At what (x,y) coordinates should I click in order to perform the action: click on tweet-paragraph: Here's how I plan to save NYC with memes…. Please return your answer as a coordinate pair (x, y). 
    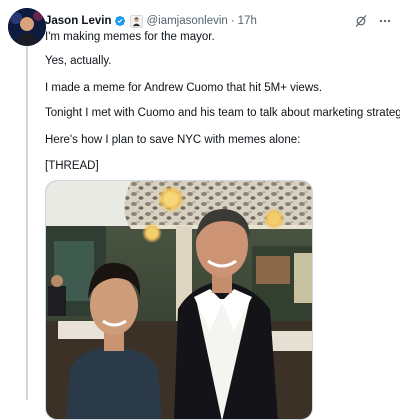
    Looking at the image, I should click on (173, 140).